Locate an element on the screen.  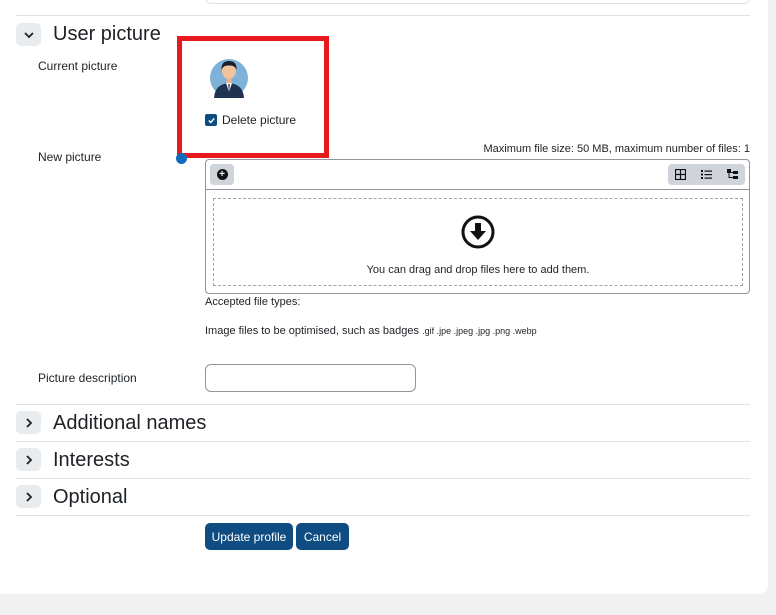
delete-picture-checkbox is located at coordinates (211, 120).